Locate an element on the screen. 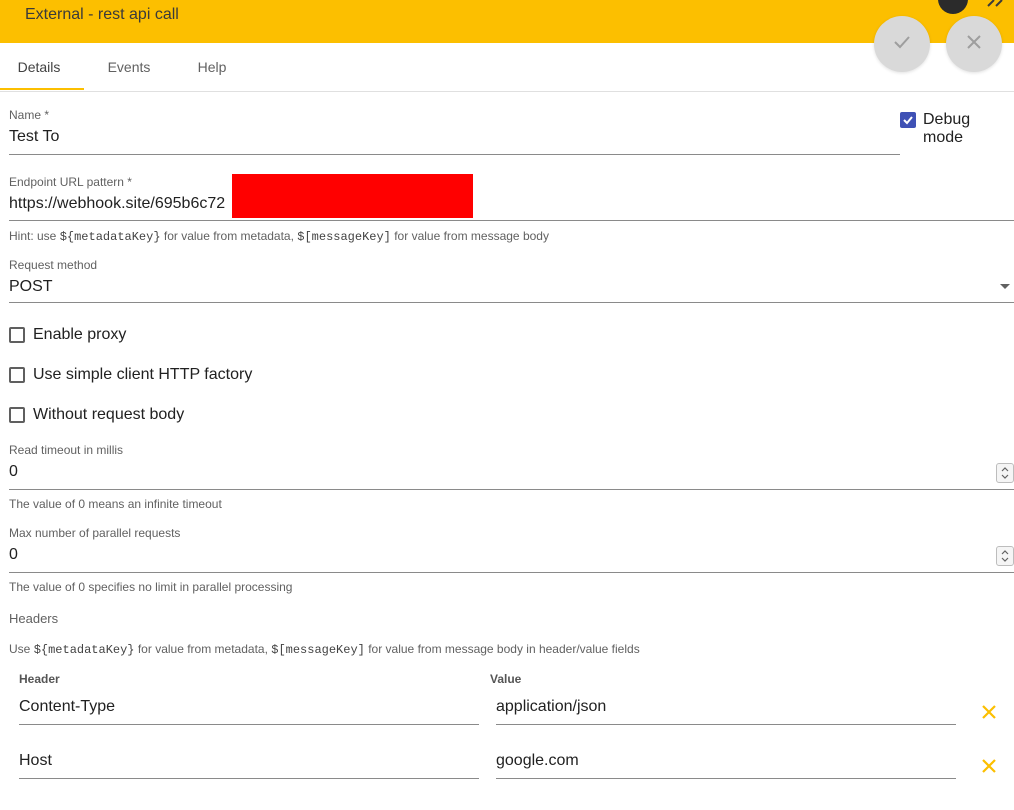 This screenshot has width=1014, height=810. endpoint-input: https://webhook.site/695b6c72 is located at coordinates (117, 204).